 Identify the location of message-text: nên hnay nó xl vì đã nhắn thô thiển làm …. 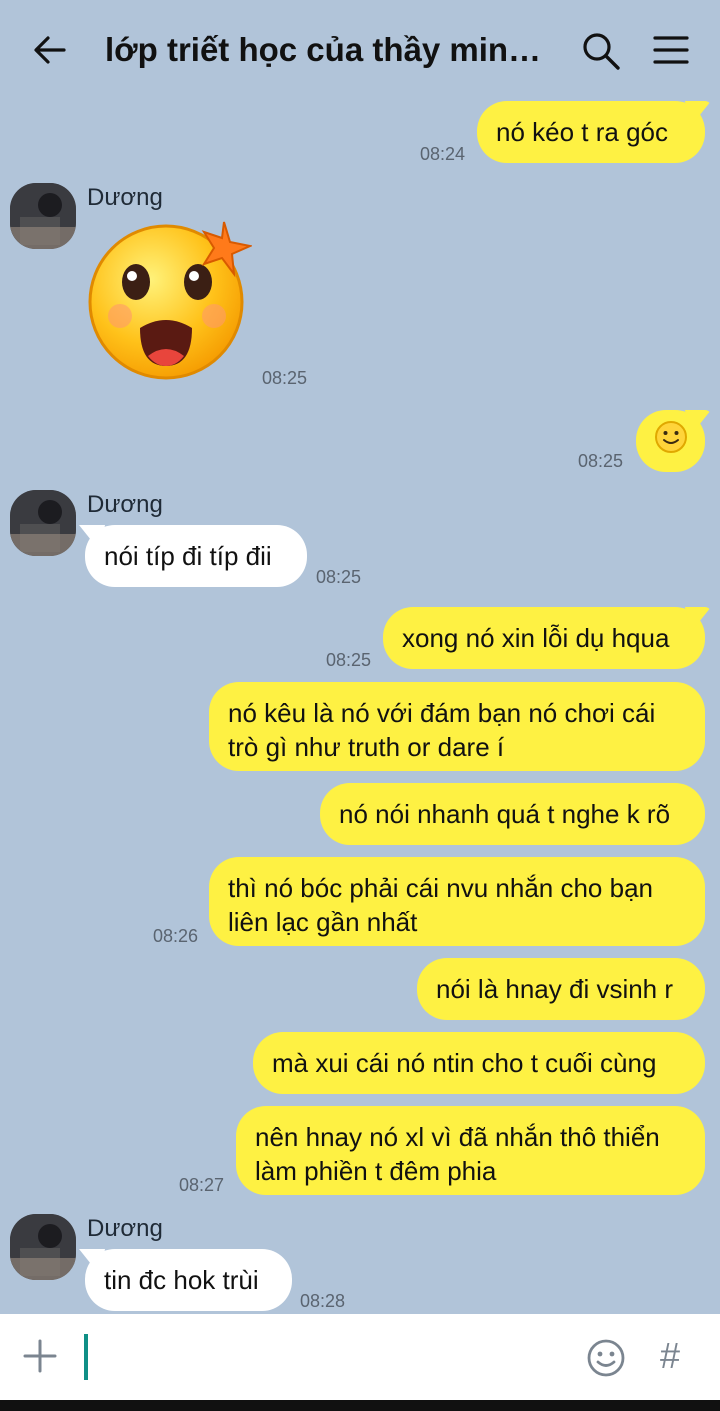
(457, 1154).